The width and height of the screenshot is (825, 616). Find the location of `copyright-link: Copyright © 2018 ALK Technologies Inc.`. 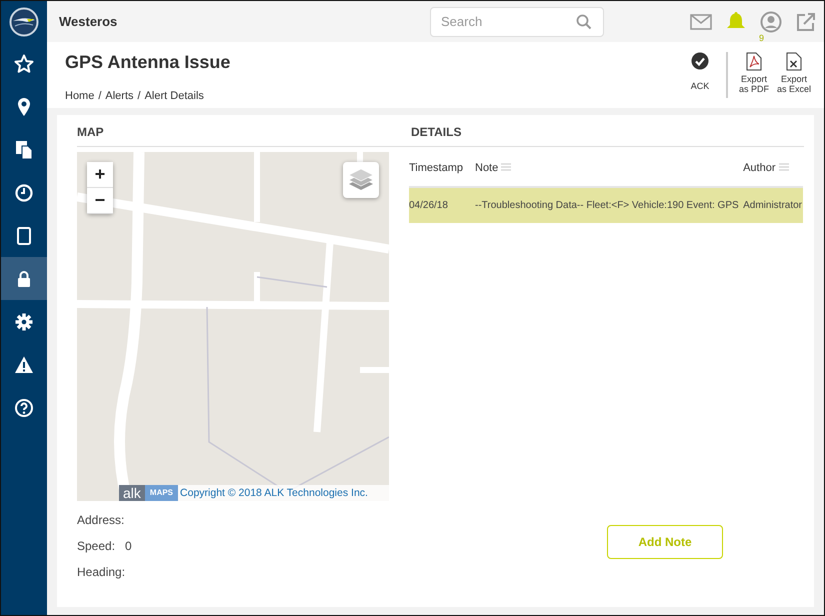

copyright-link: Copyright © 2018 ALK Technologies Inc. is located at coordinates (274, 493).